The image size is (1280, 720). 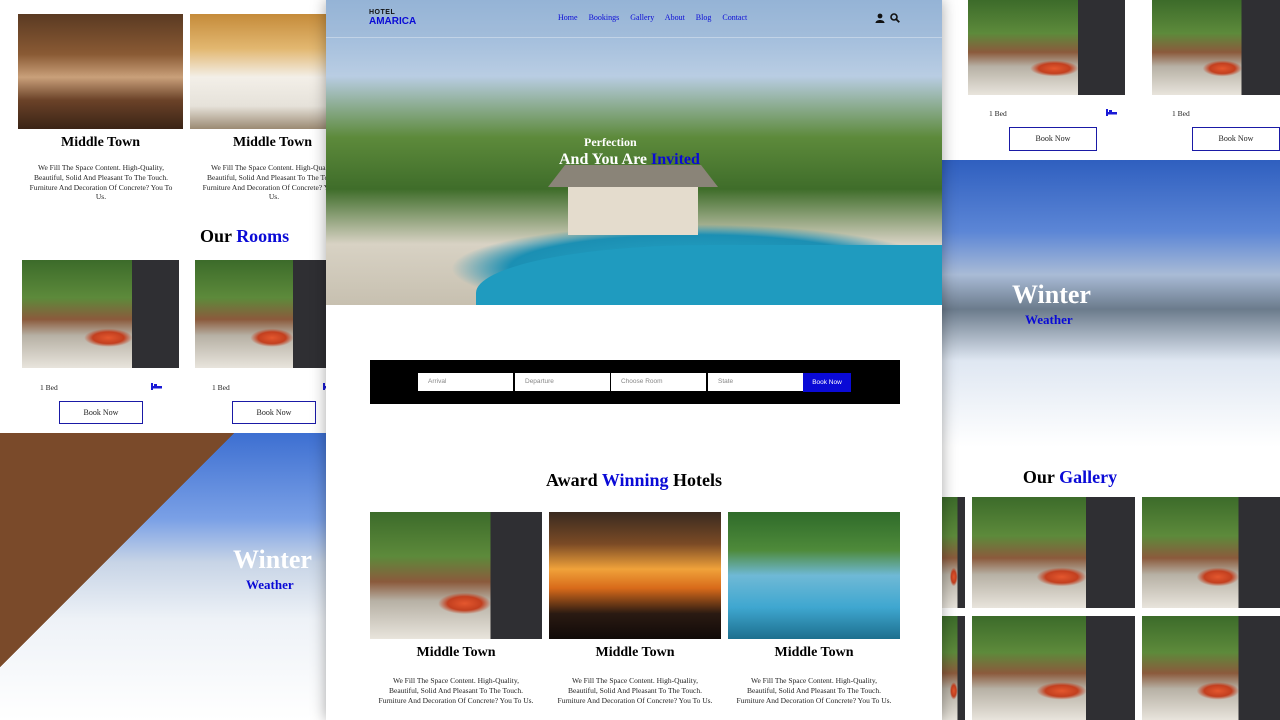 What do you see at coordinates (642, 17) in the screenshot?
I see `nav-gallery: Gallery` at bounding box center [642, 17].